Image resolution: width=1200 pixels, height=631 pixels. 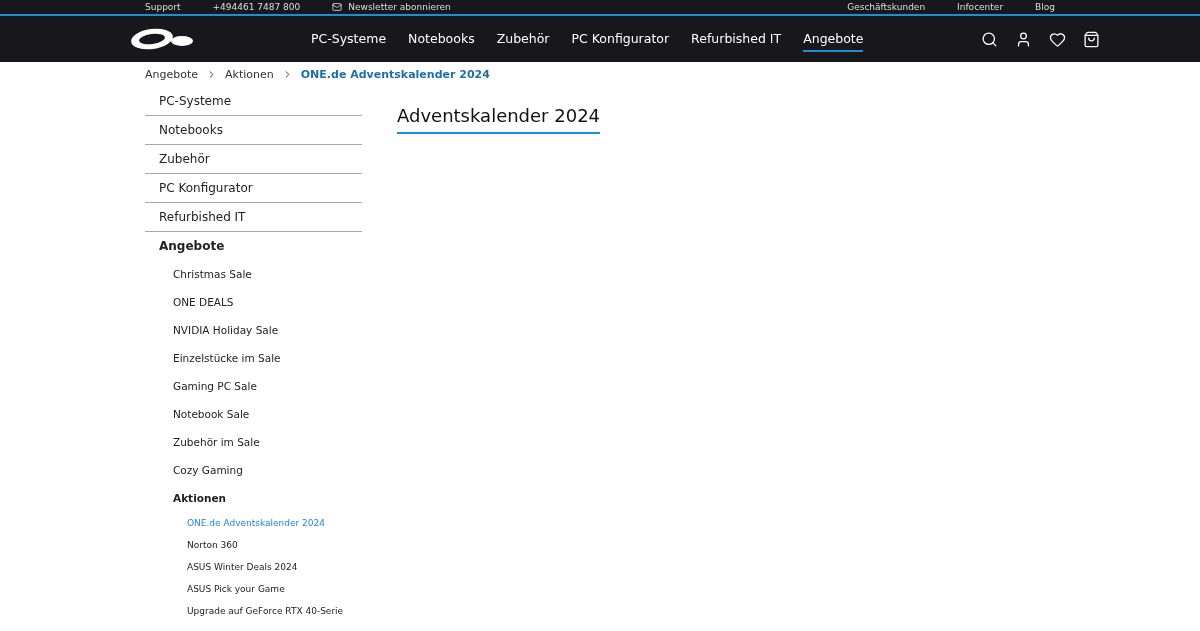 I want to click on sidebar-item: Zubehör im Sale, so click(x=253, y=442).